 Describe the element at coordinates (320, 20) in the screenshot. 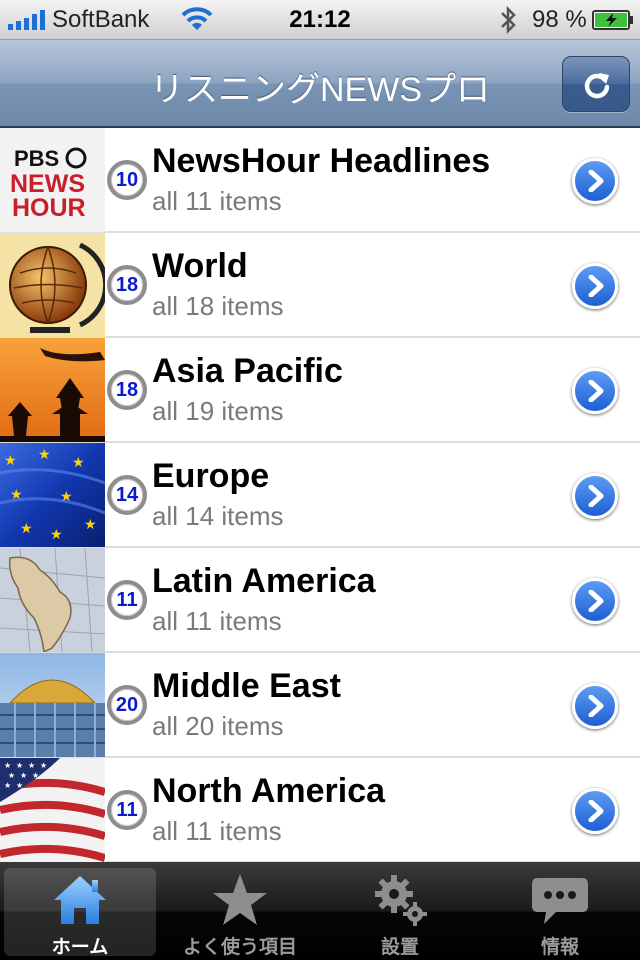

I see `status-bar: SoftBank 21:12 98 %` at that location.